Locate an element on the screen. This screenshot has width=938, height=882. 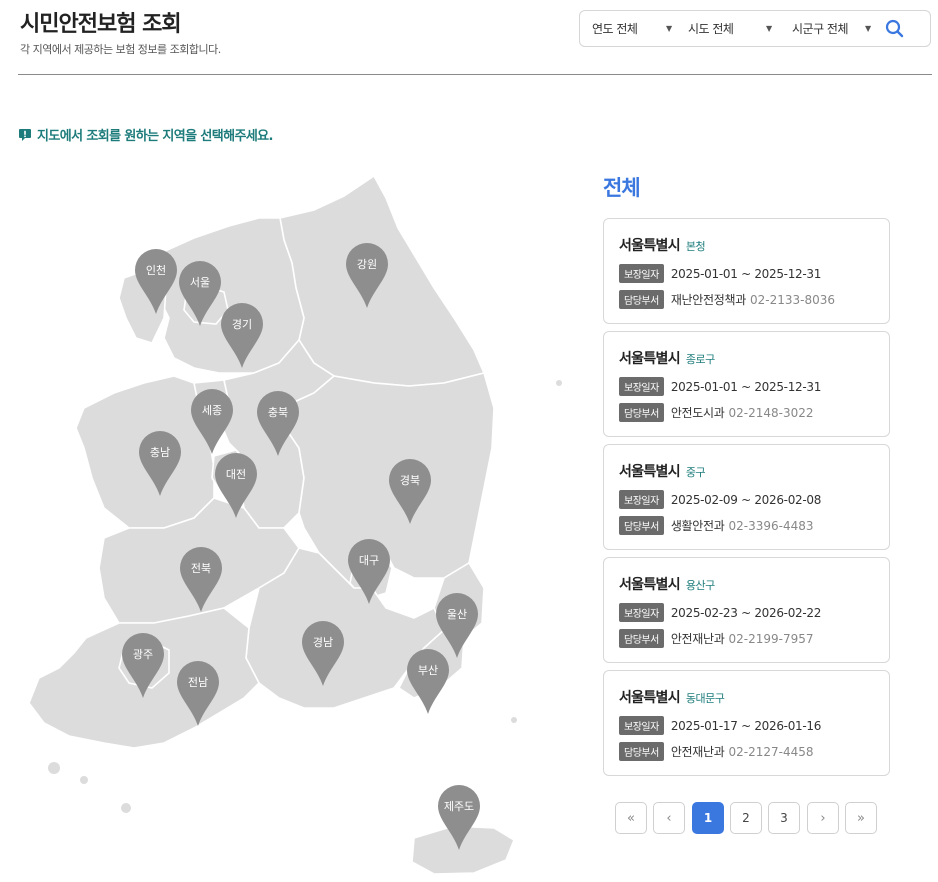
search-icon is located at coordinates (894, 28).